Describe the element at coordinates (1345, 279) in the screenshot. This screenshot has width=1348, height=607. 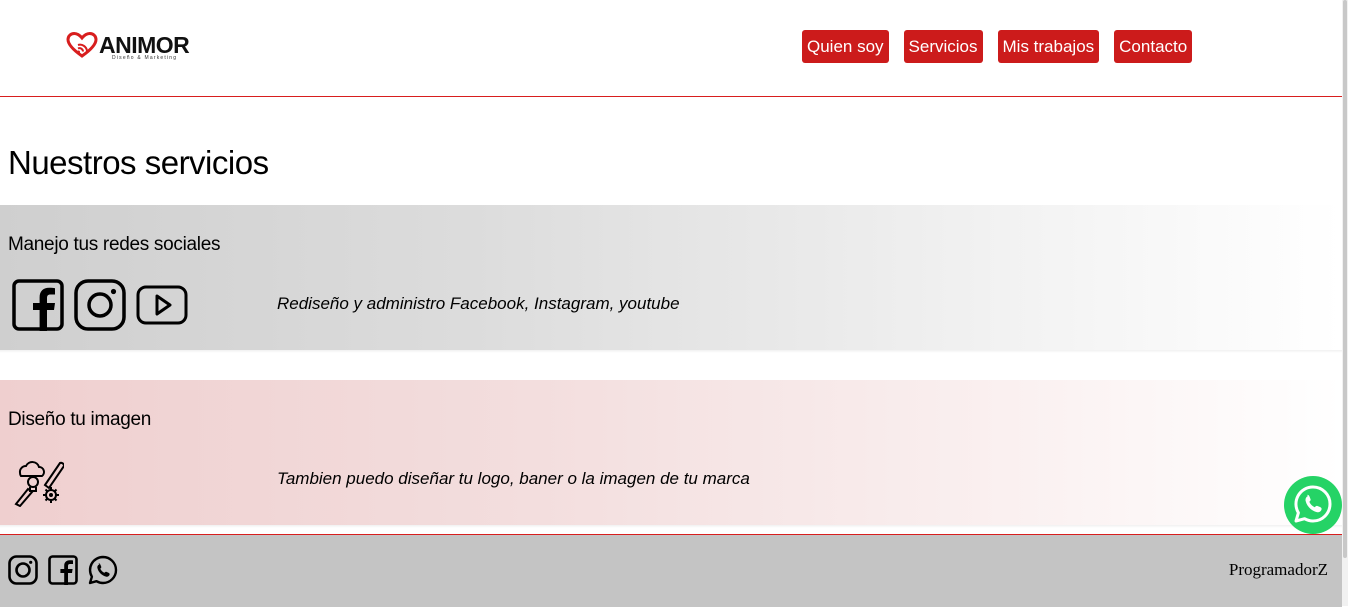
I see `scrollbar-thumb` at that location.